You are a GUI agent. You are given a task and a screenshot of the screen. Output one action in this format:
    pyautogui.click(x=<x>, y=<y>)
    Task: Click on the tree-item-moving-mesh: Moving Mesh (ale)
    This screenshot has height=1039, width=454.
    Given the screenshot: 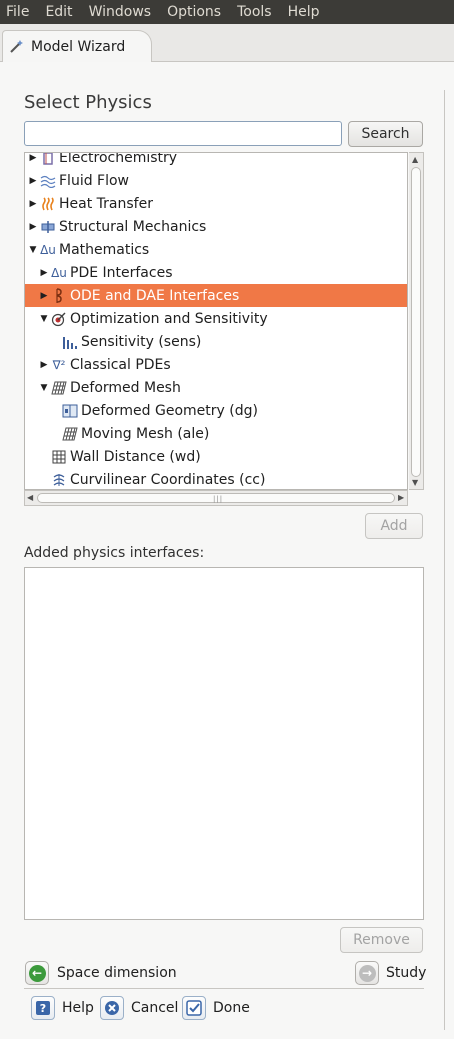 What is the action you would take?
    pyautogui.click(x=216, y=433)
    